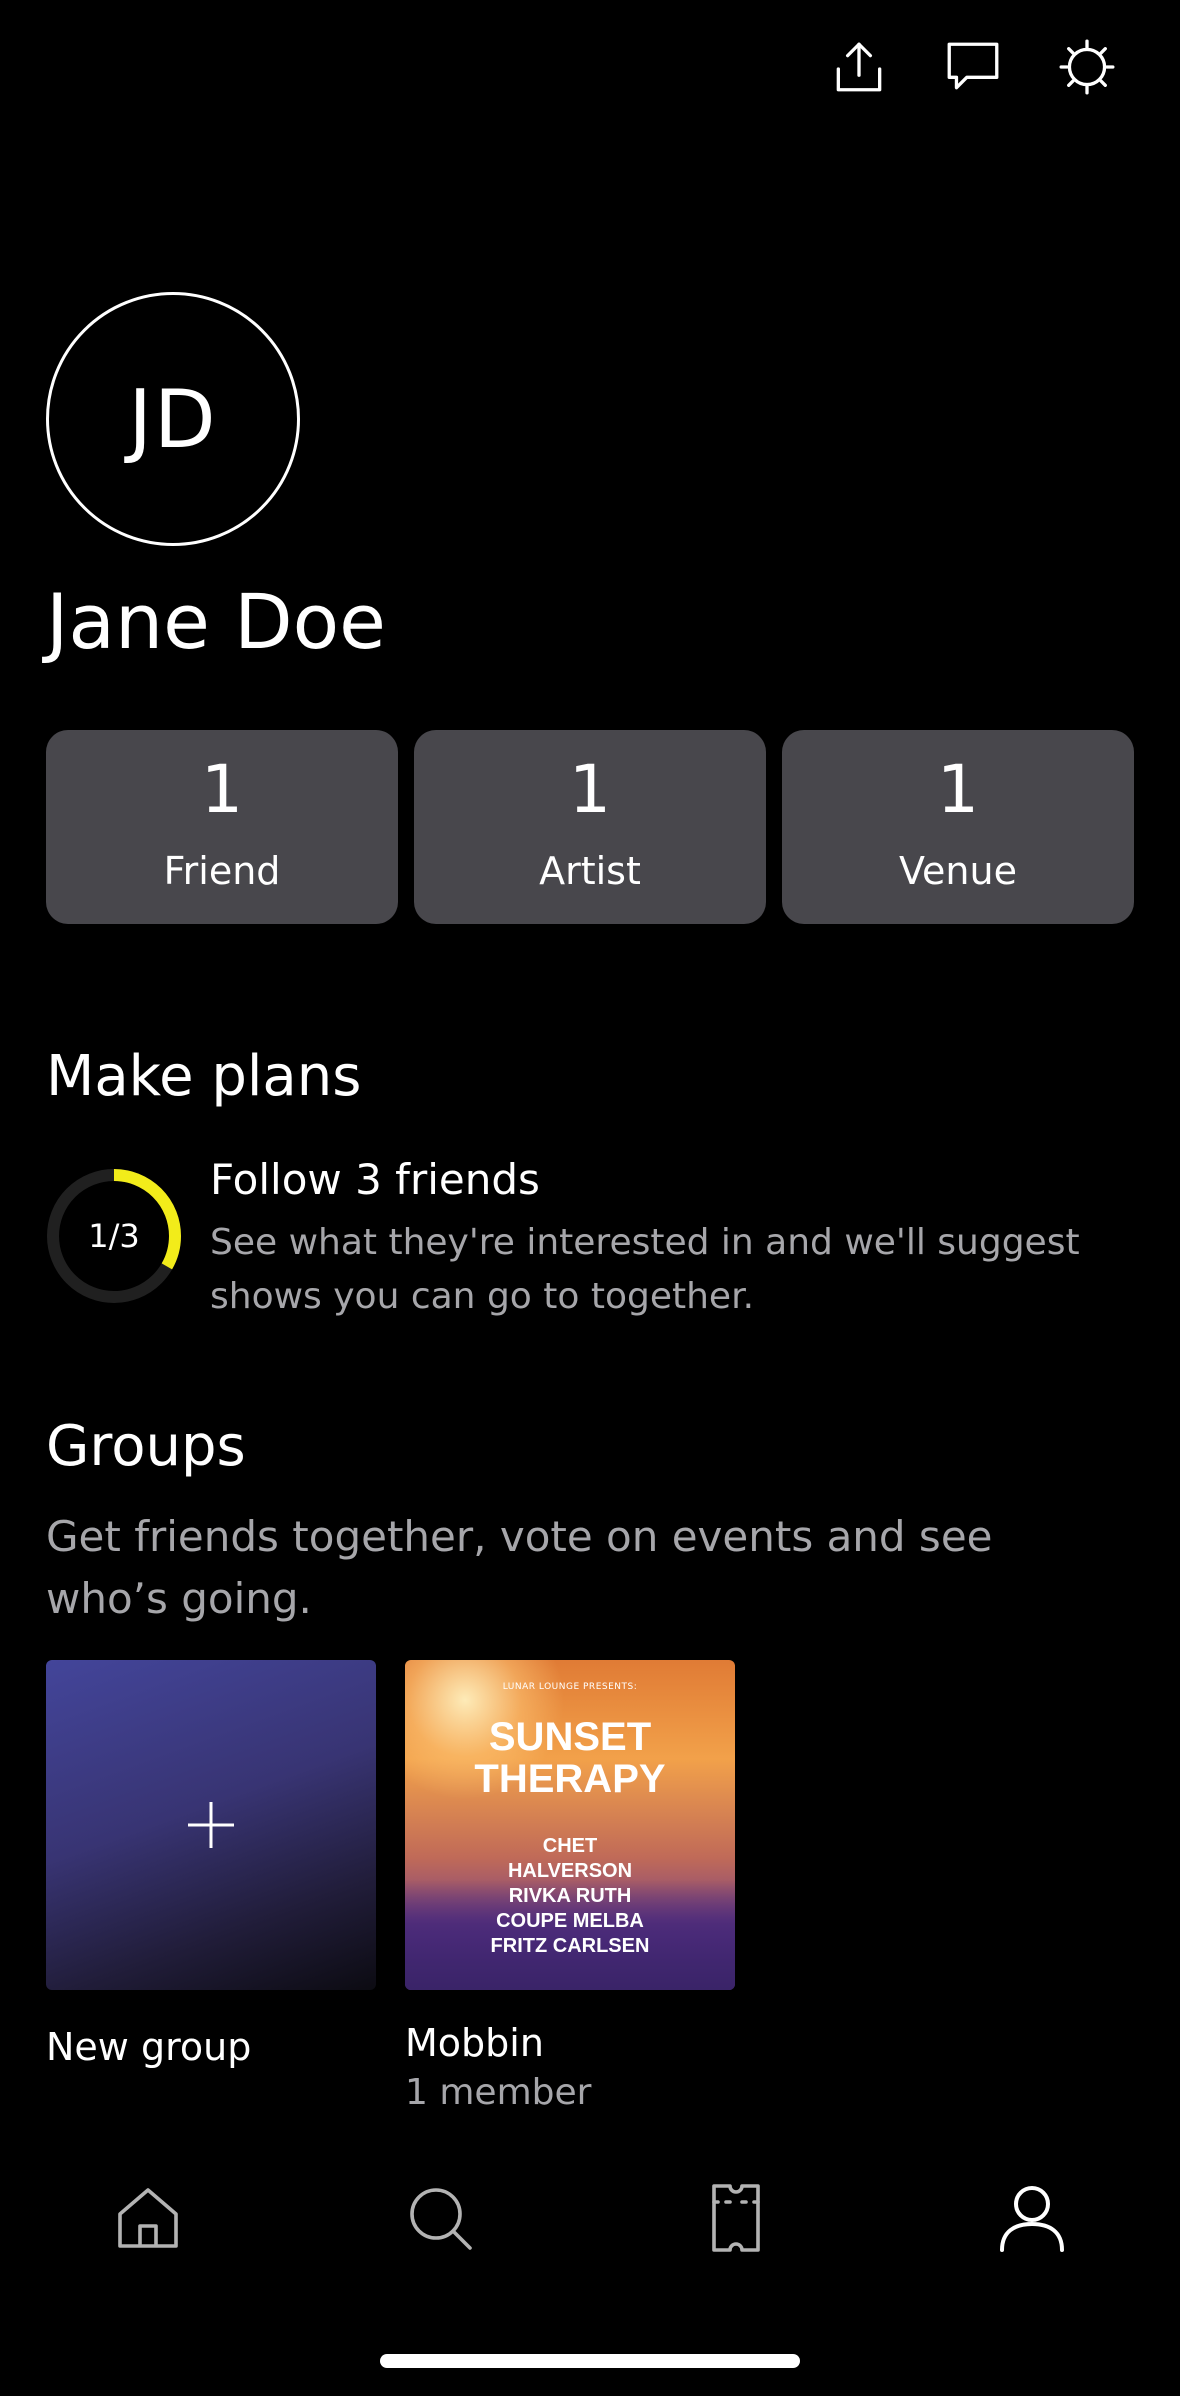 The height and width of the screenshot is (2396, 1180). Describe the element at coordinates (590, 2361) in the screenshot. I see `home-indicator` at that location.